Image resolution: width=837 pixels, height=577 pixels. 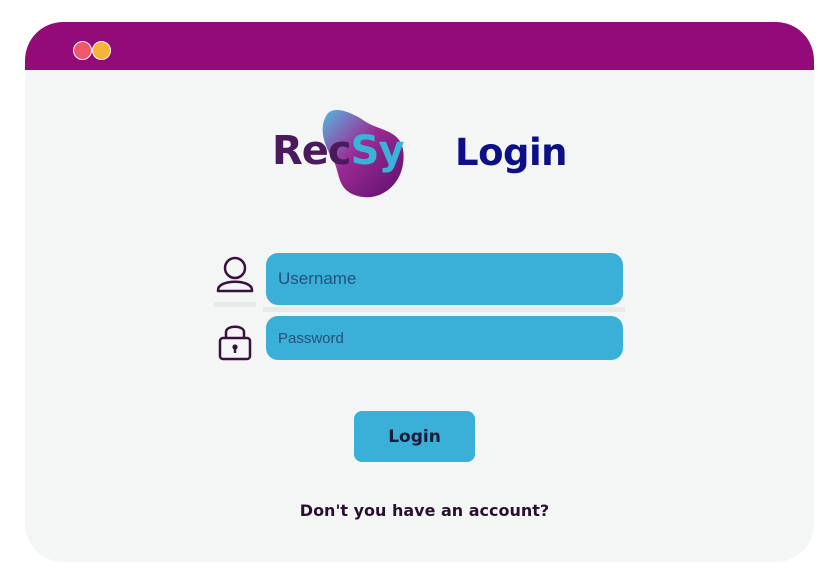 I want to click on username-divider-left, so click(x=235, y=304).